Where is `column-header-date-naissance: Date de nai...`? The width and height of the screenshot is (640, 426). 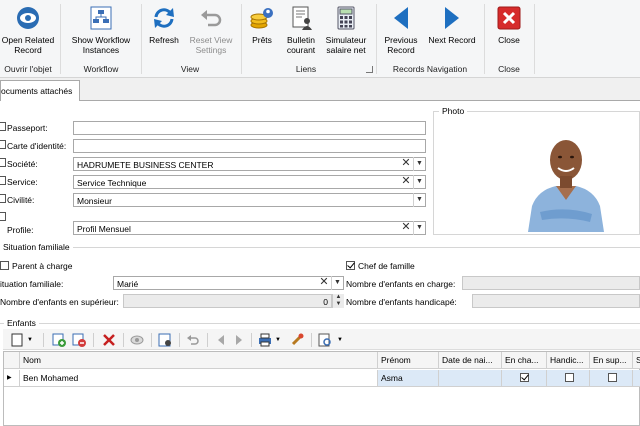 column-header-date-naissance: Date de nai... is located at coordinates (470, 360).